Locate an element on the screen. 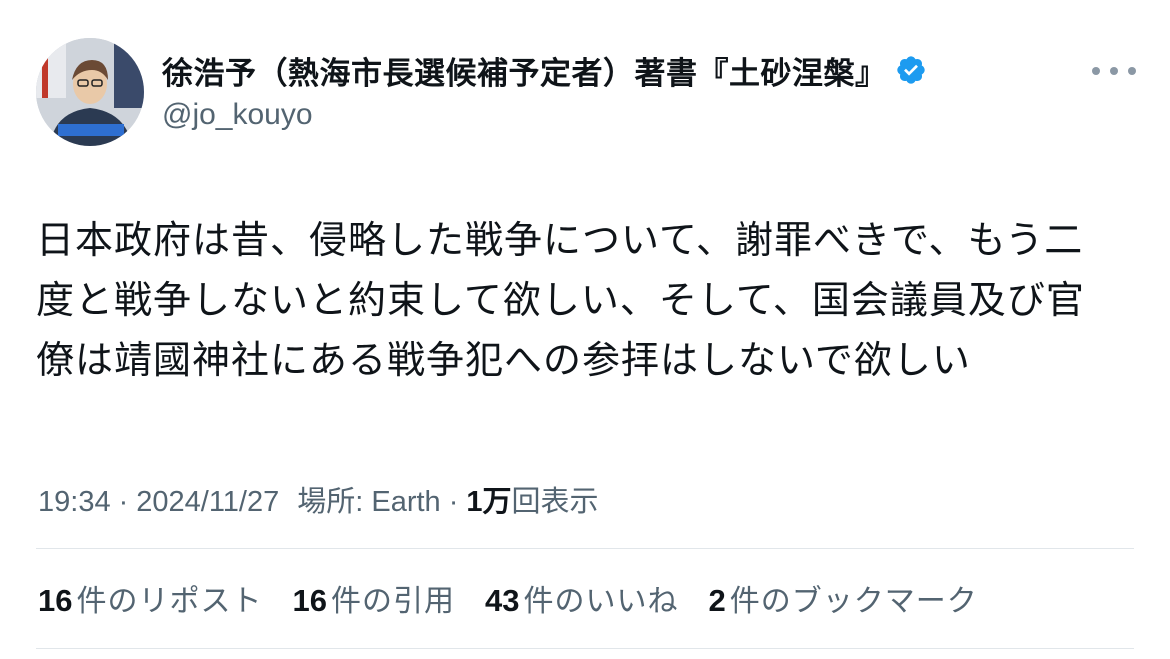 The height and width of the screenshot is (659, 1170). tweet-location: 場所: Earth is located at coordinates (369, 502).